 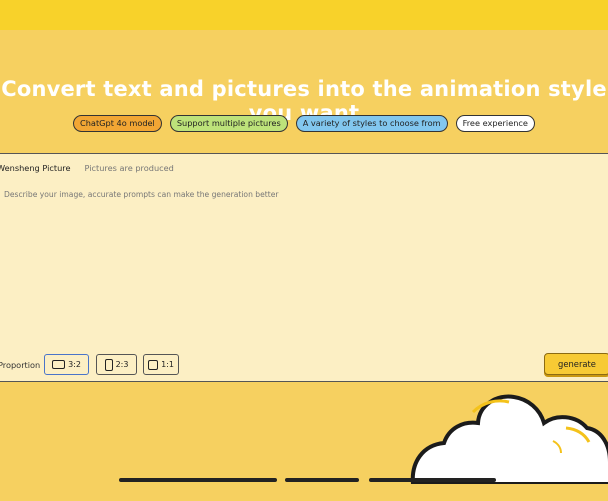 I want to click on landscape-ratio-icon, so click(x=59, y=364).